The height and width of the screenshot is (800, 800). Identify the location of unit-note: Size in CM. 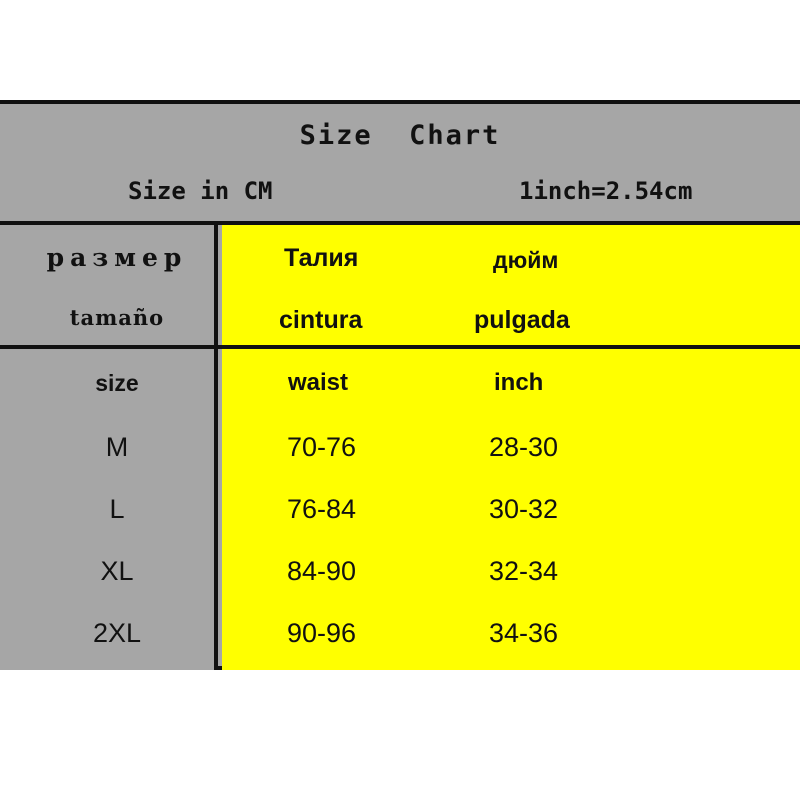
(200, 191).